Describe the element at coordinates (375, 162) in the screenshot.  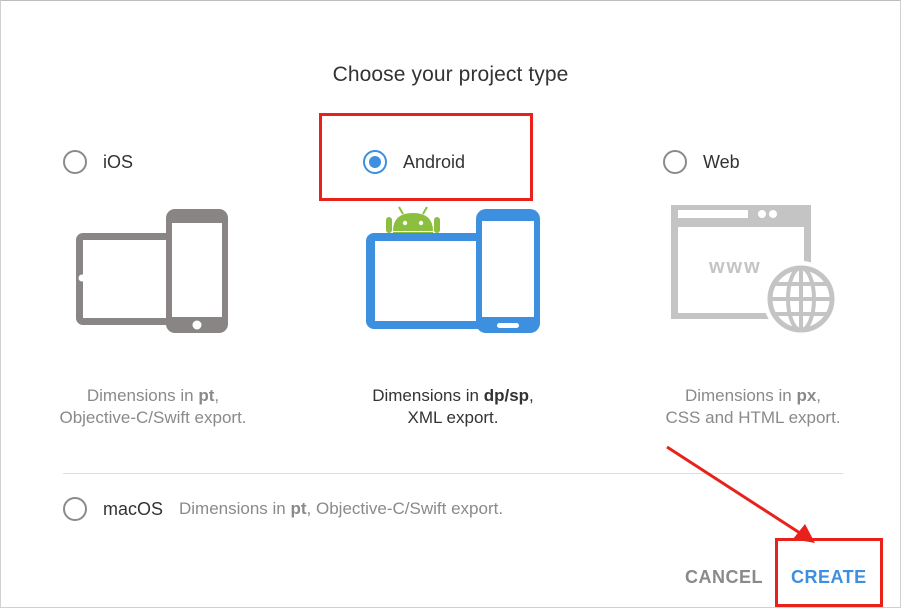
I see `android-radio` at that location.